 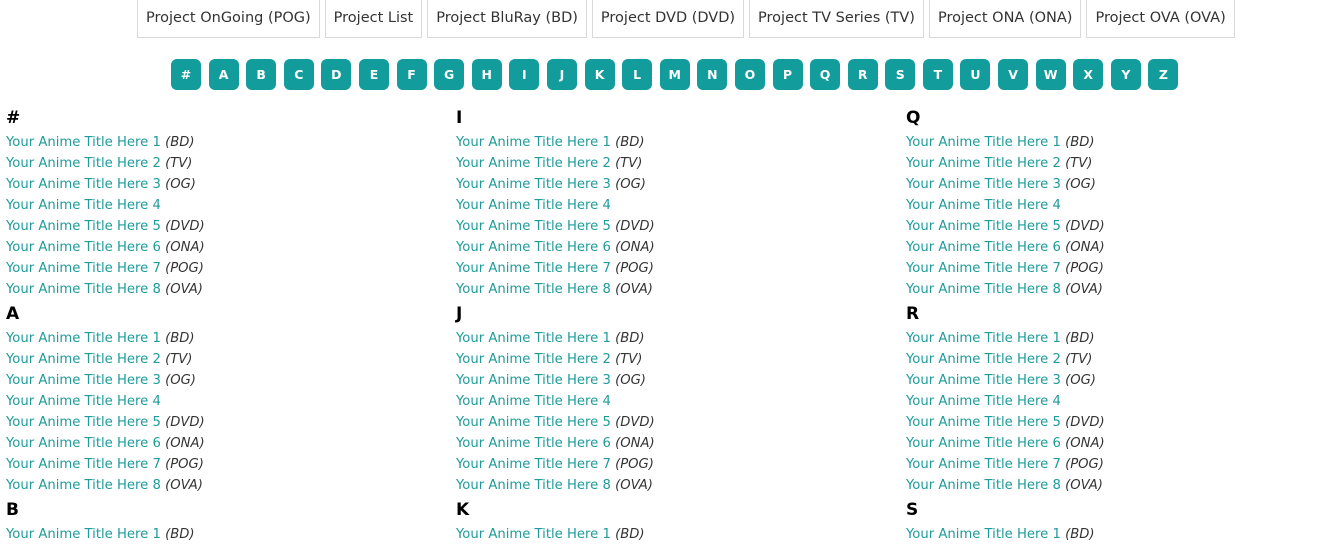 I want to click on alpha-button-b: B, so click(x=261, y=74).